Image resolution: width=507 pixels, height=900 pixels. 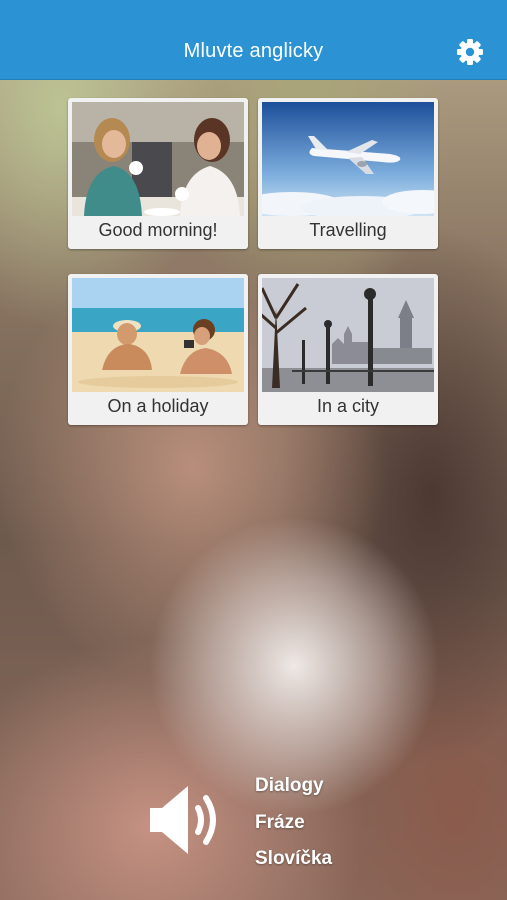 What do you see at coordinates (348, 230) in the screenshot?
I see `category-label: Travelling` at bounding box center [348, 230].